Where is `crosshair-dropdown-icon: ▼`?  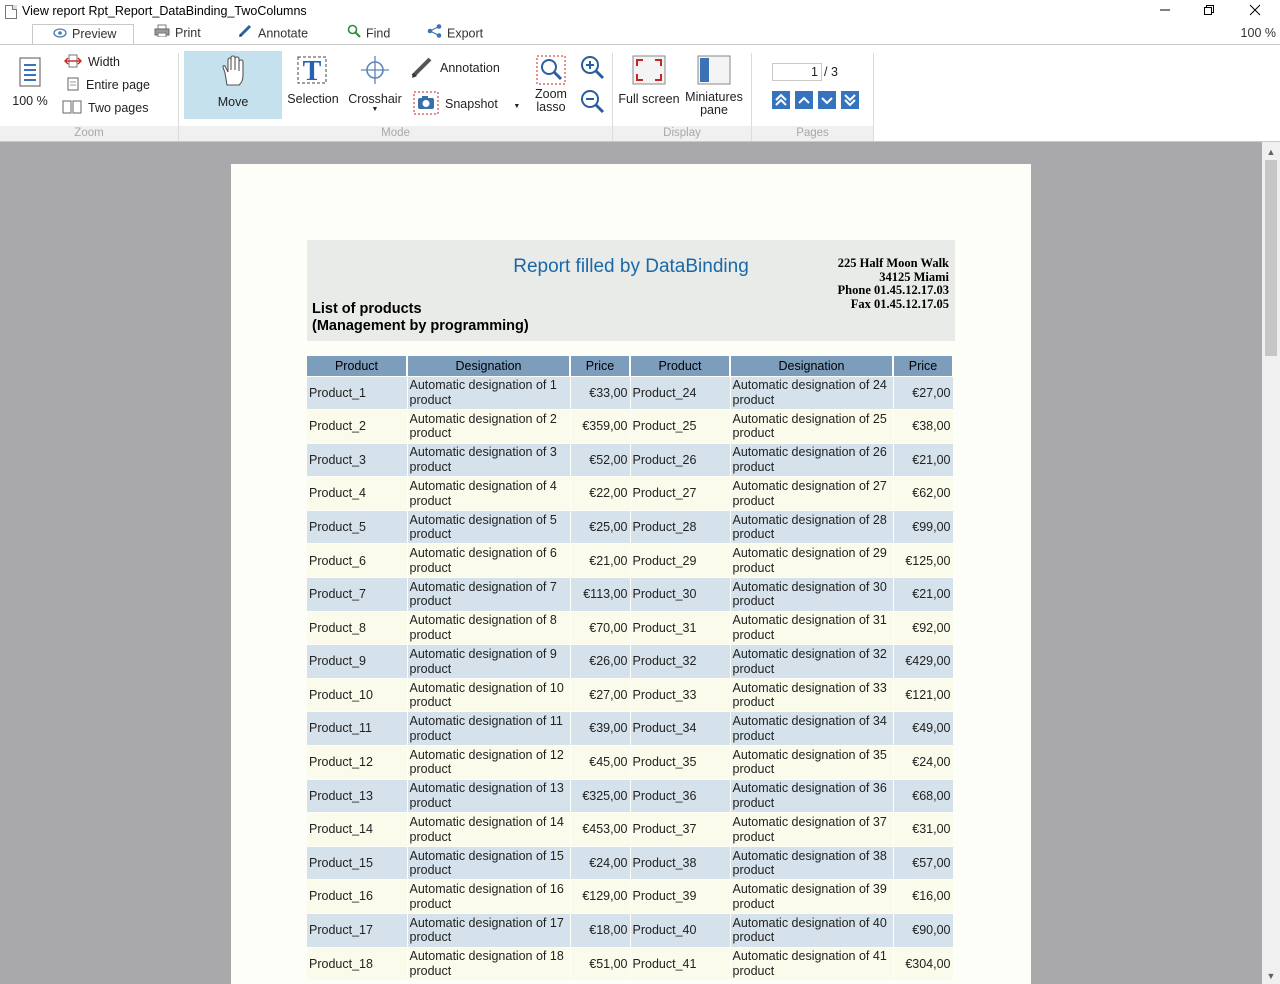 crosshair-dropdown-icon: ▼ is located at coordinates (375, 110).